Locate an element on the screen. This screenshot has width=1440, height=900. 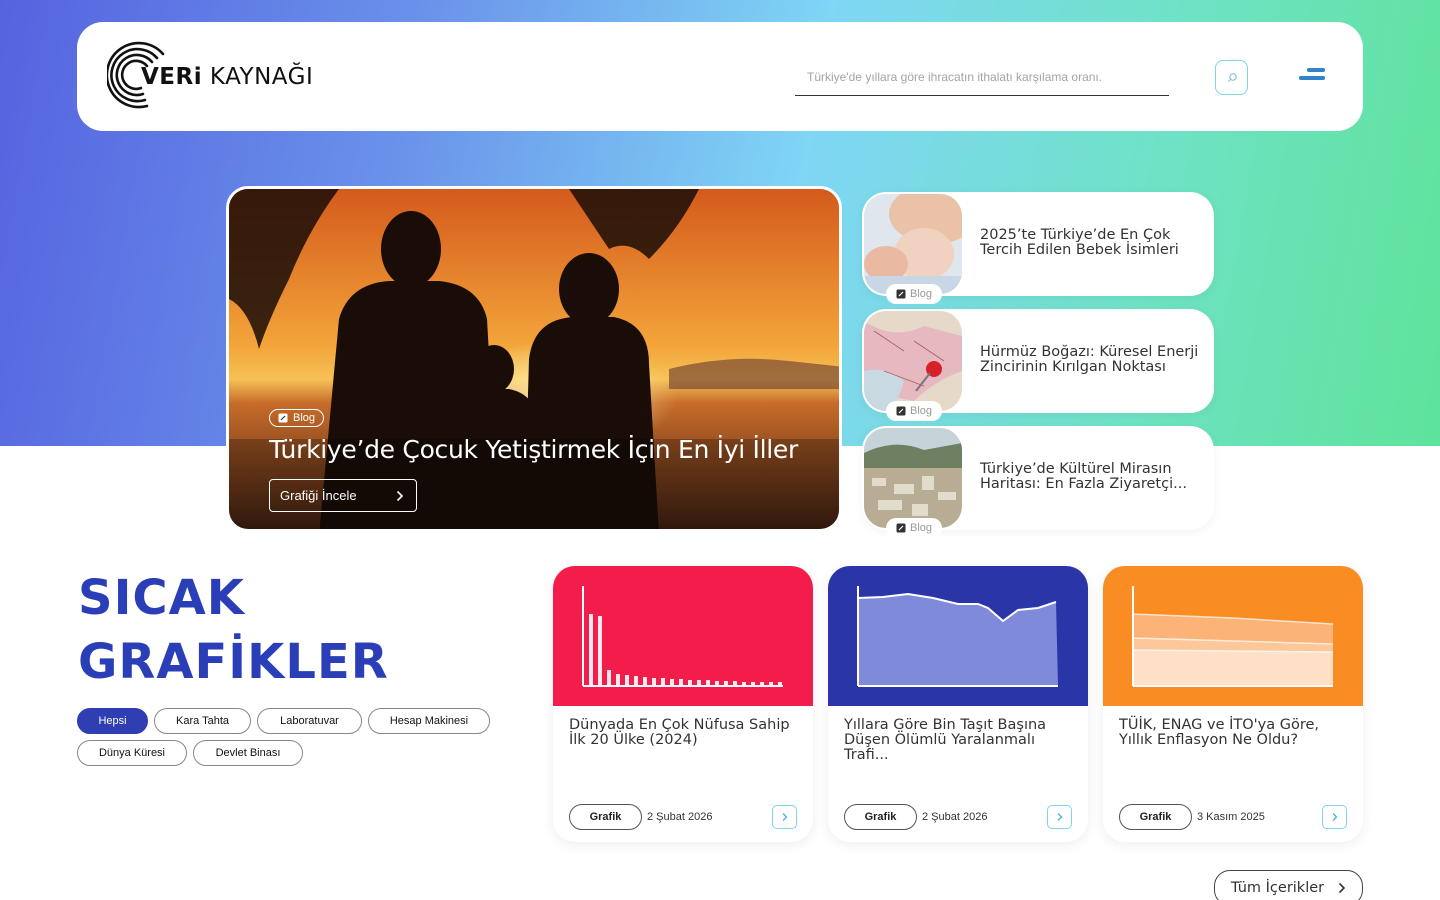
filter-chip-globe: Dünya Küresi is located at coordinates (132, 753).